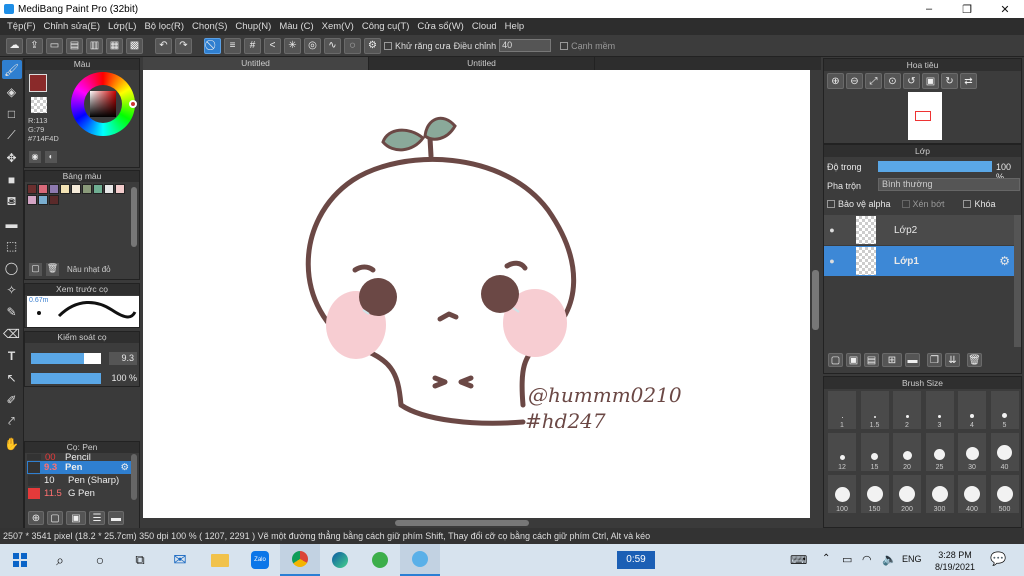 The image size is (1024, 576). What do you see at coordinates (832, 261) in the screenshot?
I see `visibility-icon: ●` at bounding box center [832, 261].